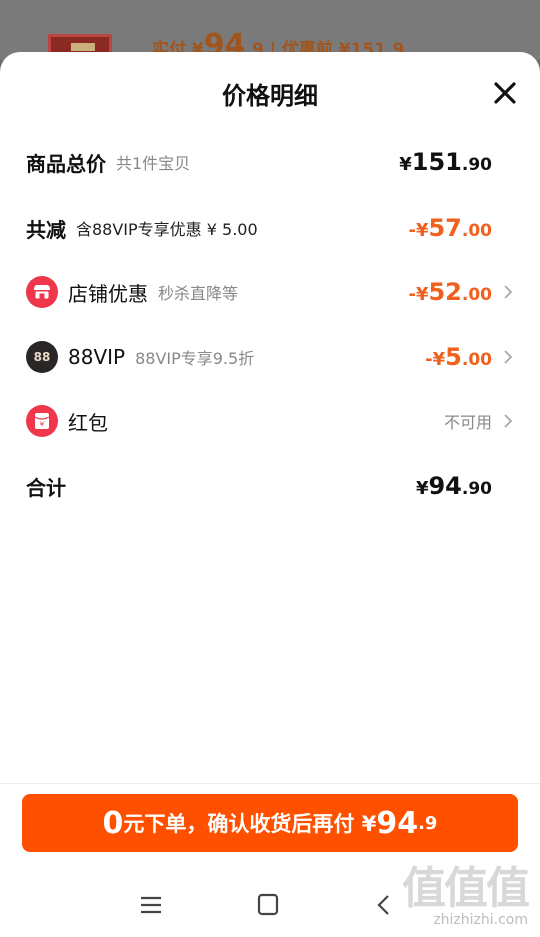 The image size is (540, 937). What do you see at coordinates (450, 228) in the screenshot?
I see `amount-value: -¥57.00` at bounding box center [450, 228].